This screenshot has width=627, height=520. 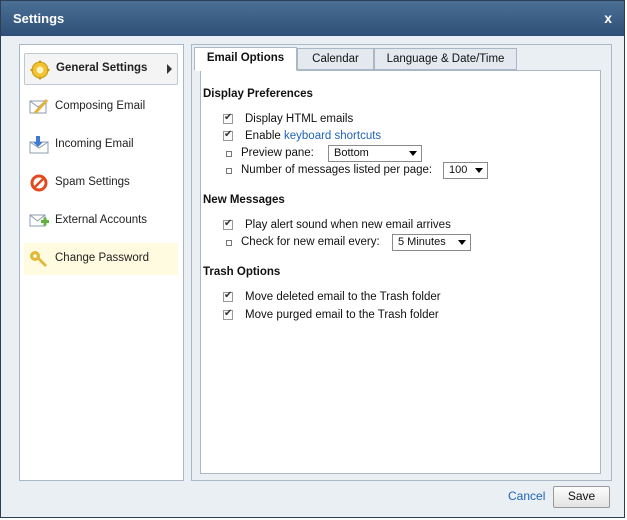 What do you see at coordinates (422, 242) in the screenshot?
I see `check-interval-value: 5 Minutes` at bounding box center [422, 242].